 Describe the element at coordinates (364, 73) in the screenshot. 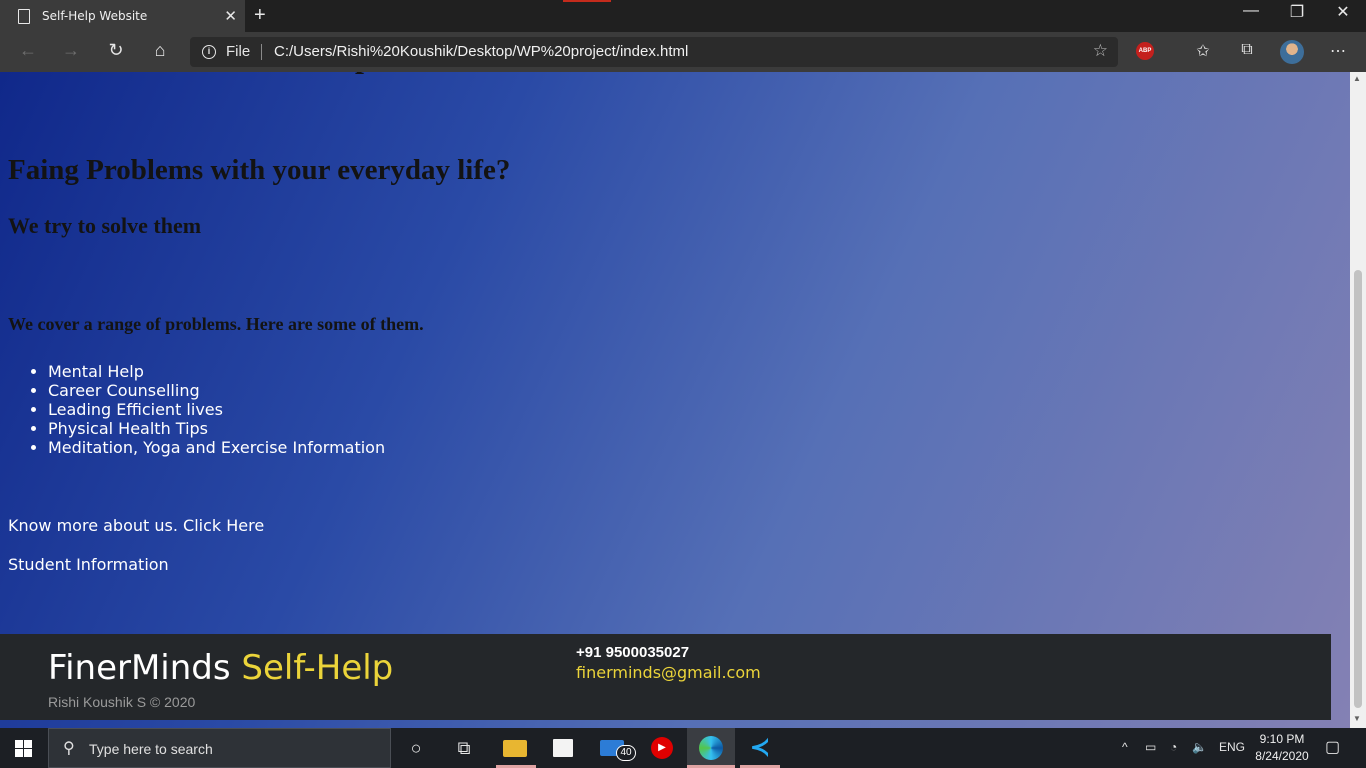

I see `partial-heading: p` at that location.